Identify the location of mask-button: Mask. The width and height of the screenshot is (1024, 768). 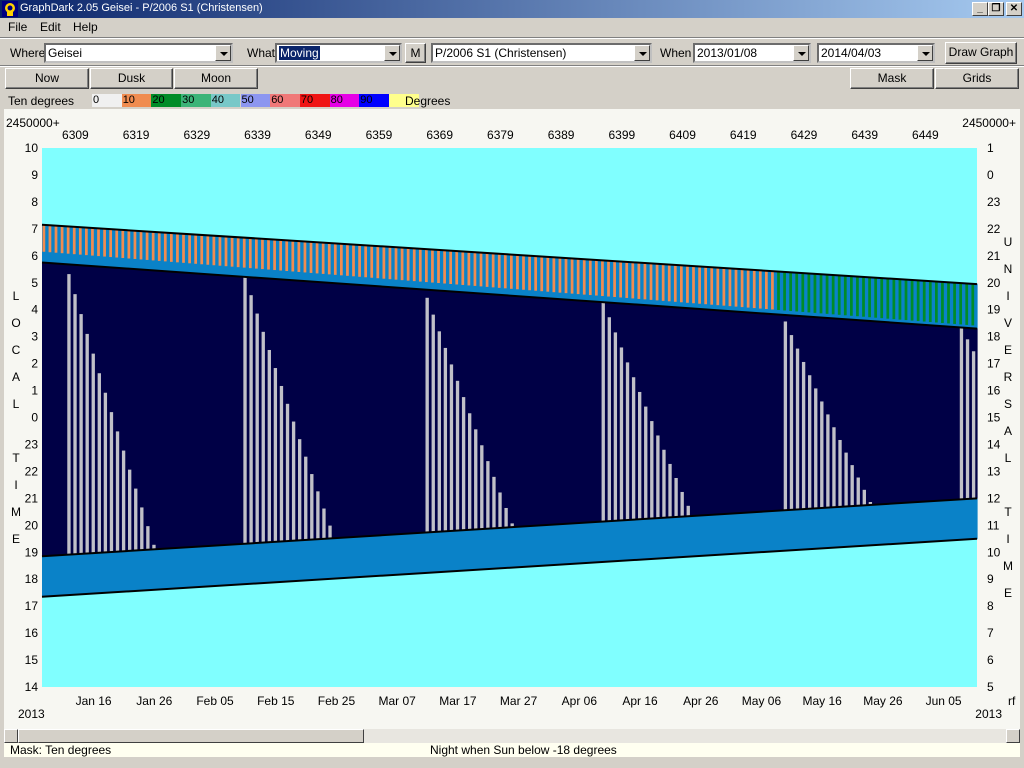
(892, 78).